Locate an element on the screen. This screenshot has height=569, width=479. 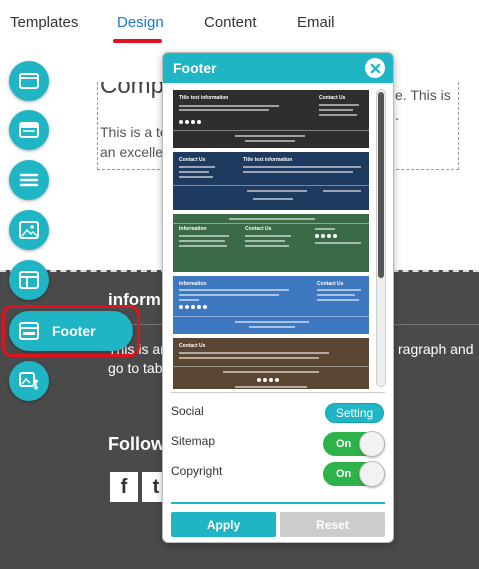
footer-follow-title: Follow is located at coordinates (136, 444).